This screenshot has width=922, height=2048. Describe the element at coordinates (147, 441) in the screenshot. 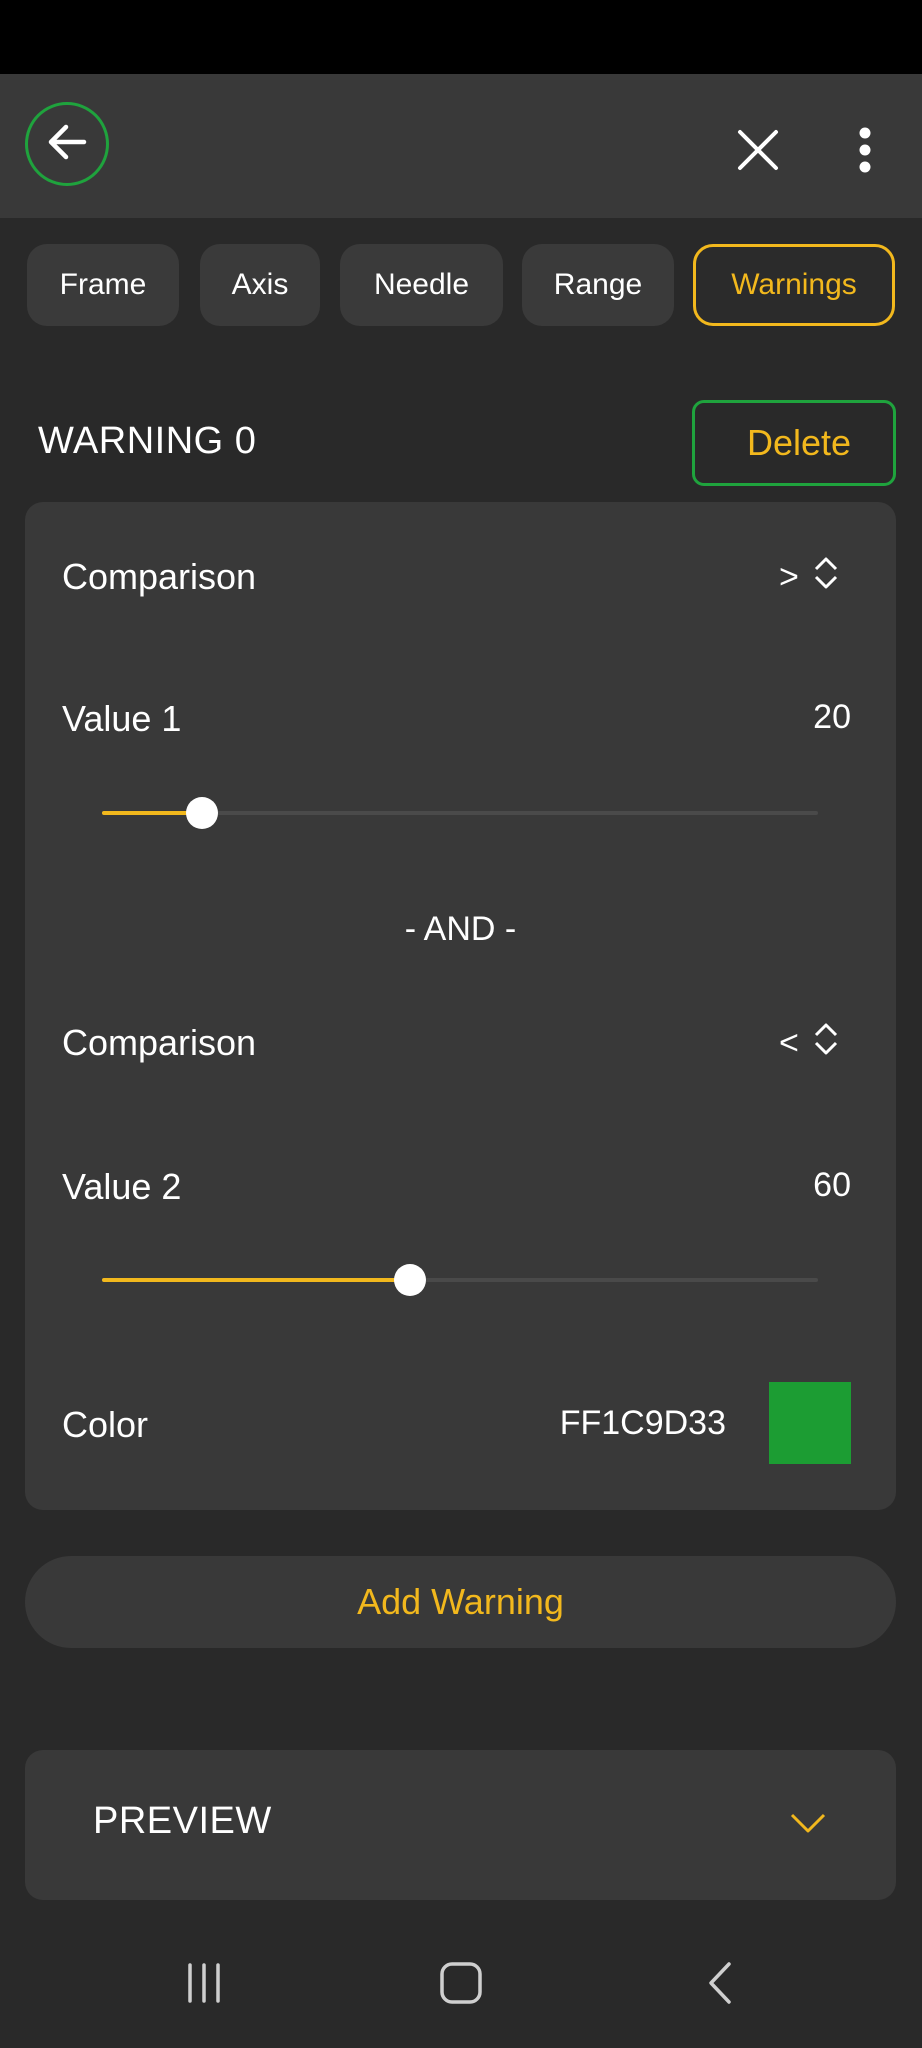

I see `warning-title: WARNING 0` at that location.